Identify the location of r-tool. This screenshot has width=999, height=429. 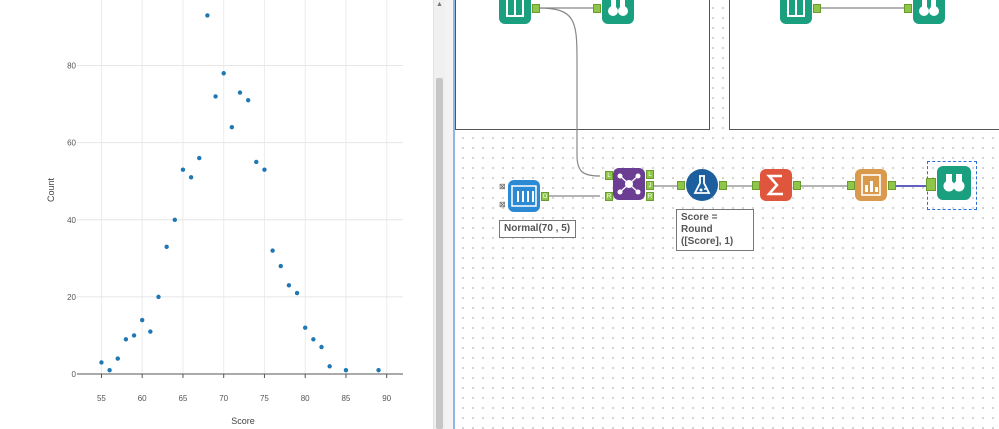
(524, 196).